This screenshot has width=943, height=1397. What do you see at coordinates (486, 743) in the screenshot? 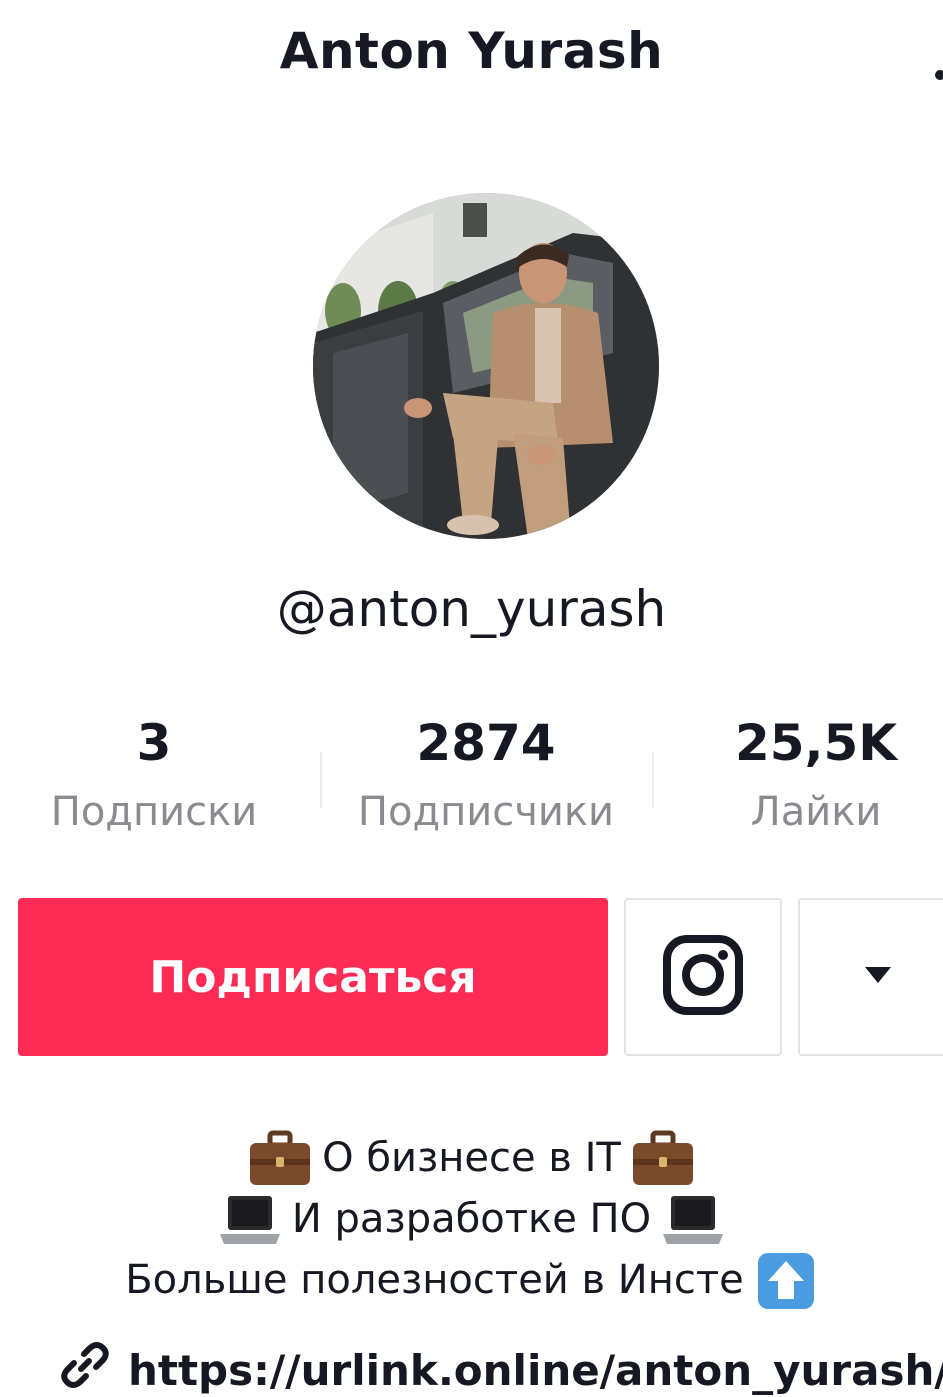
I see `stat-followers-value: 2874` at bounding box center [486, 743].